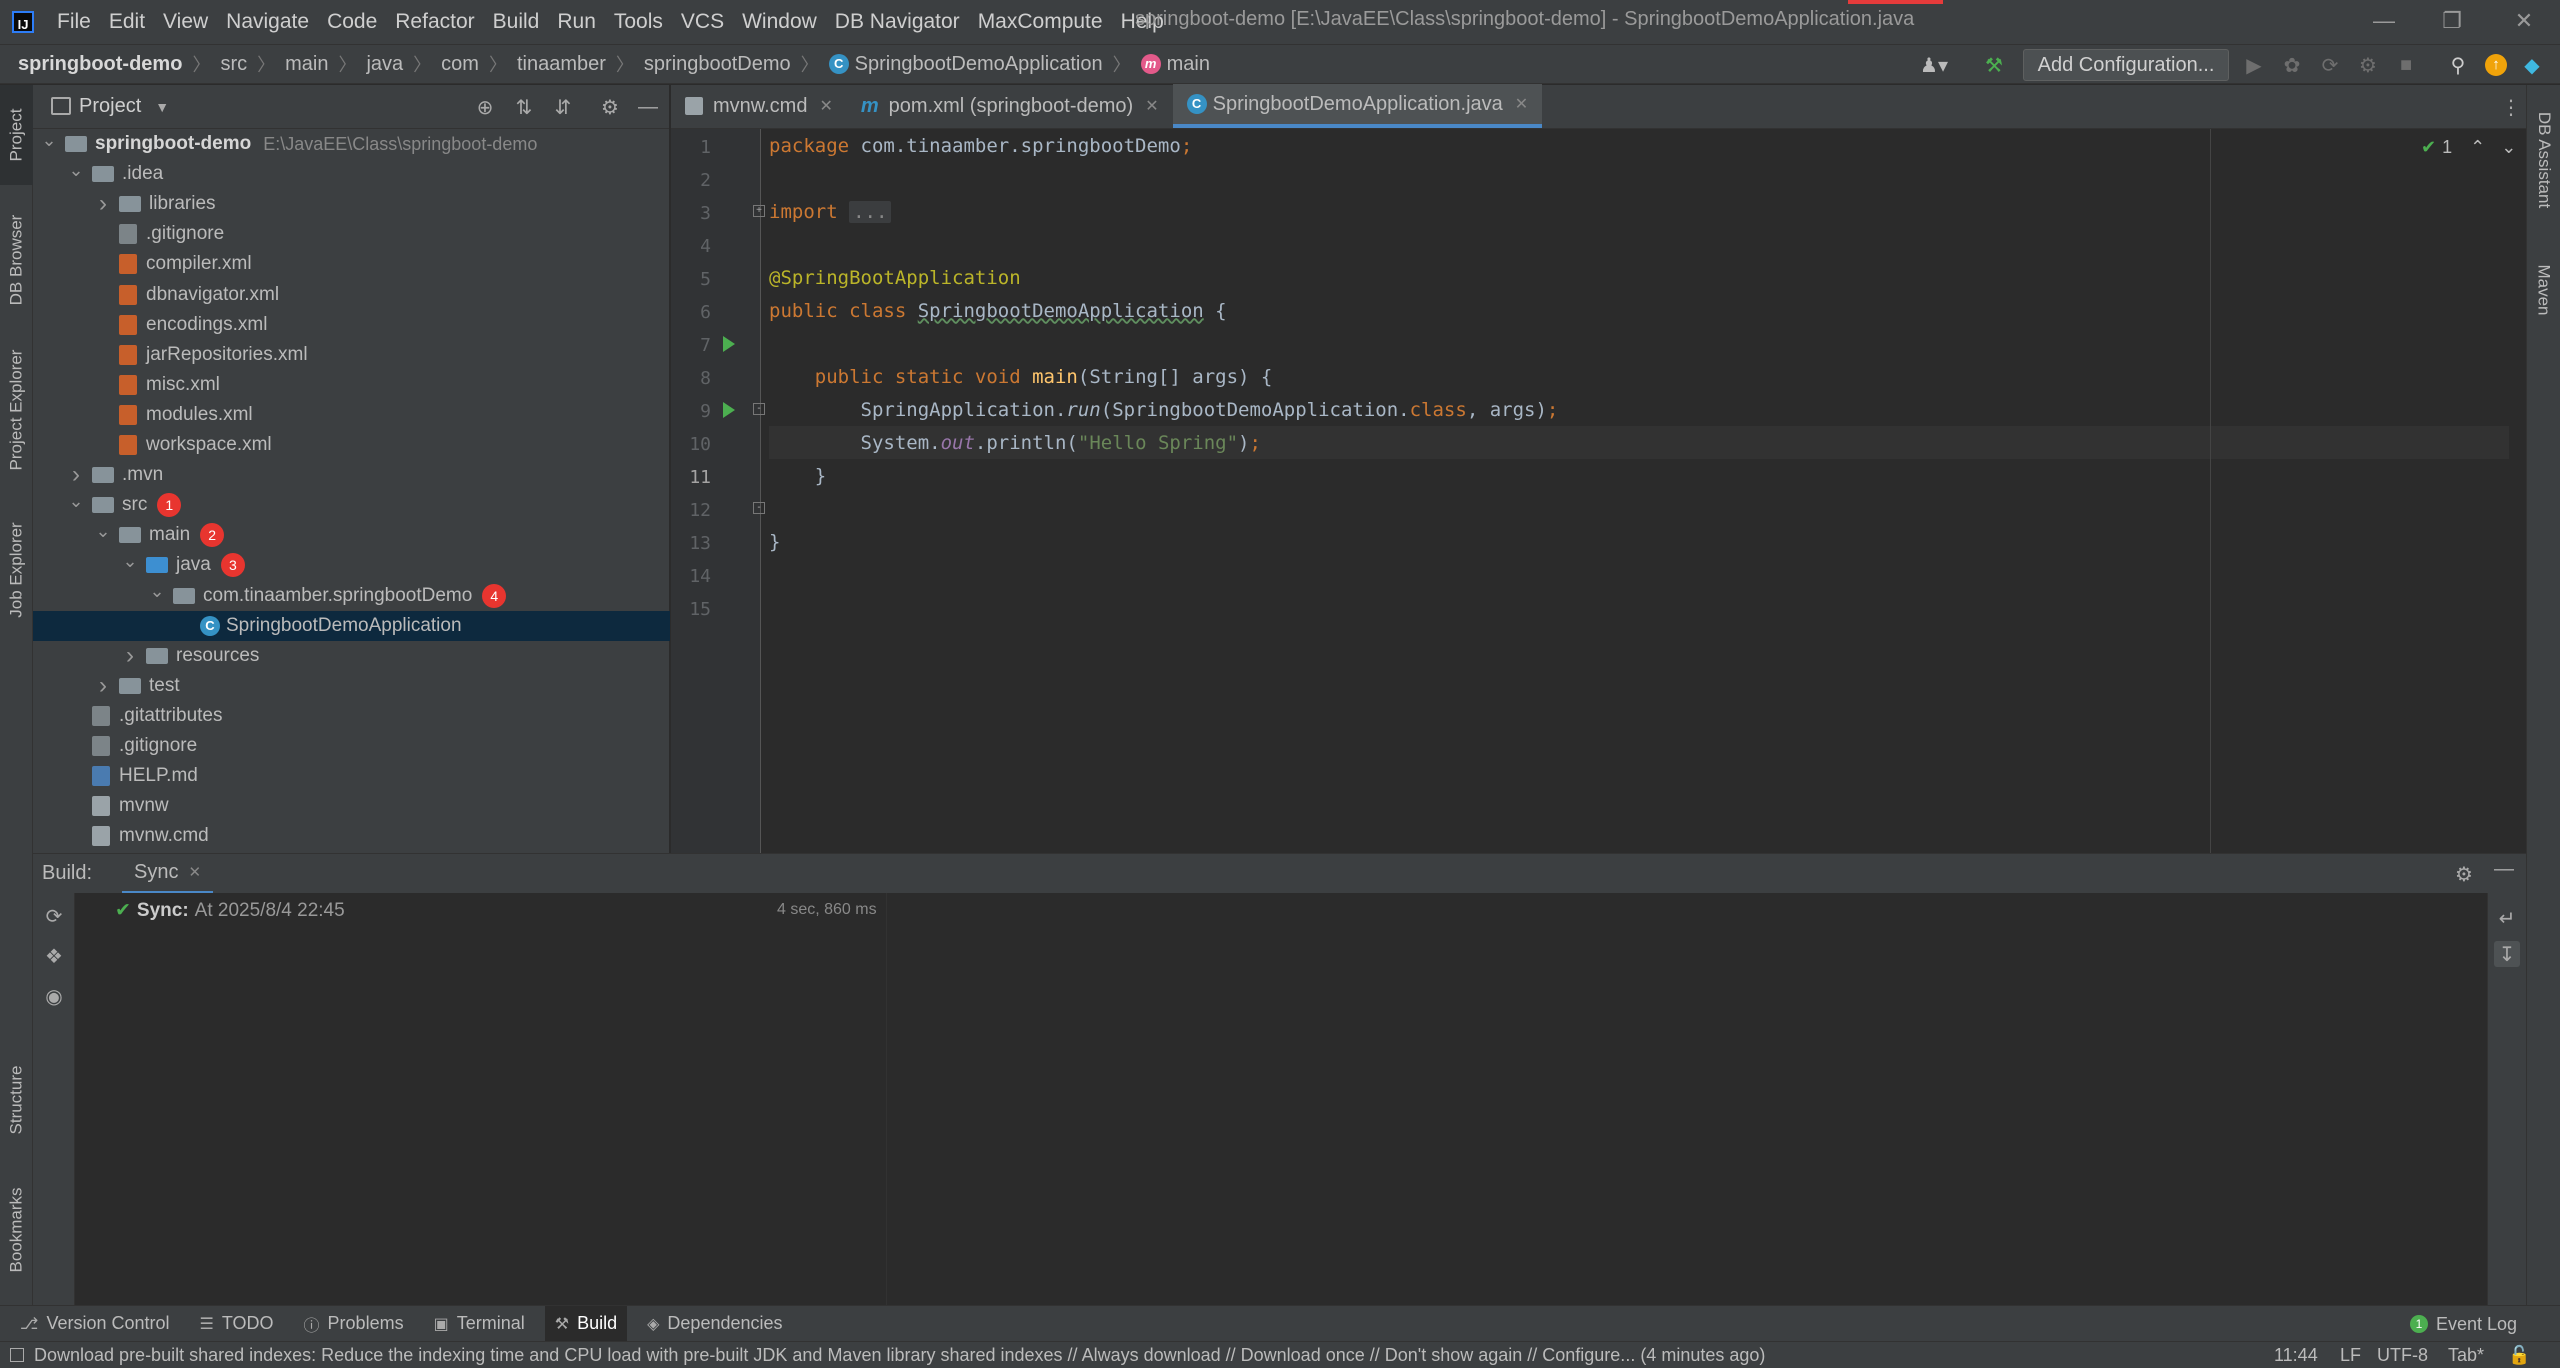 This screenshot has width=2560, height=1368. What do you see at coordinates (2292, 65) in the screenshot?
I see `debug-icon: ✿` at bounding box center [2292, 65].